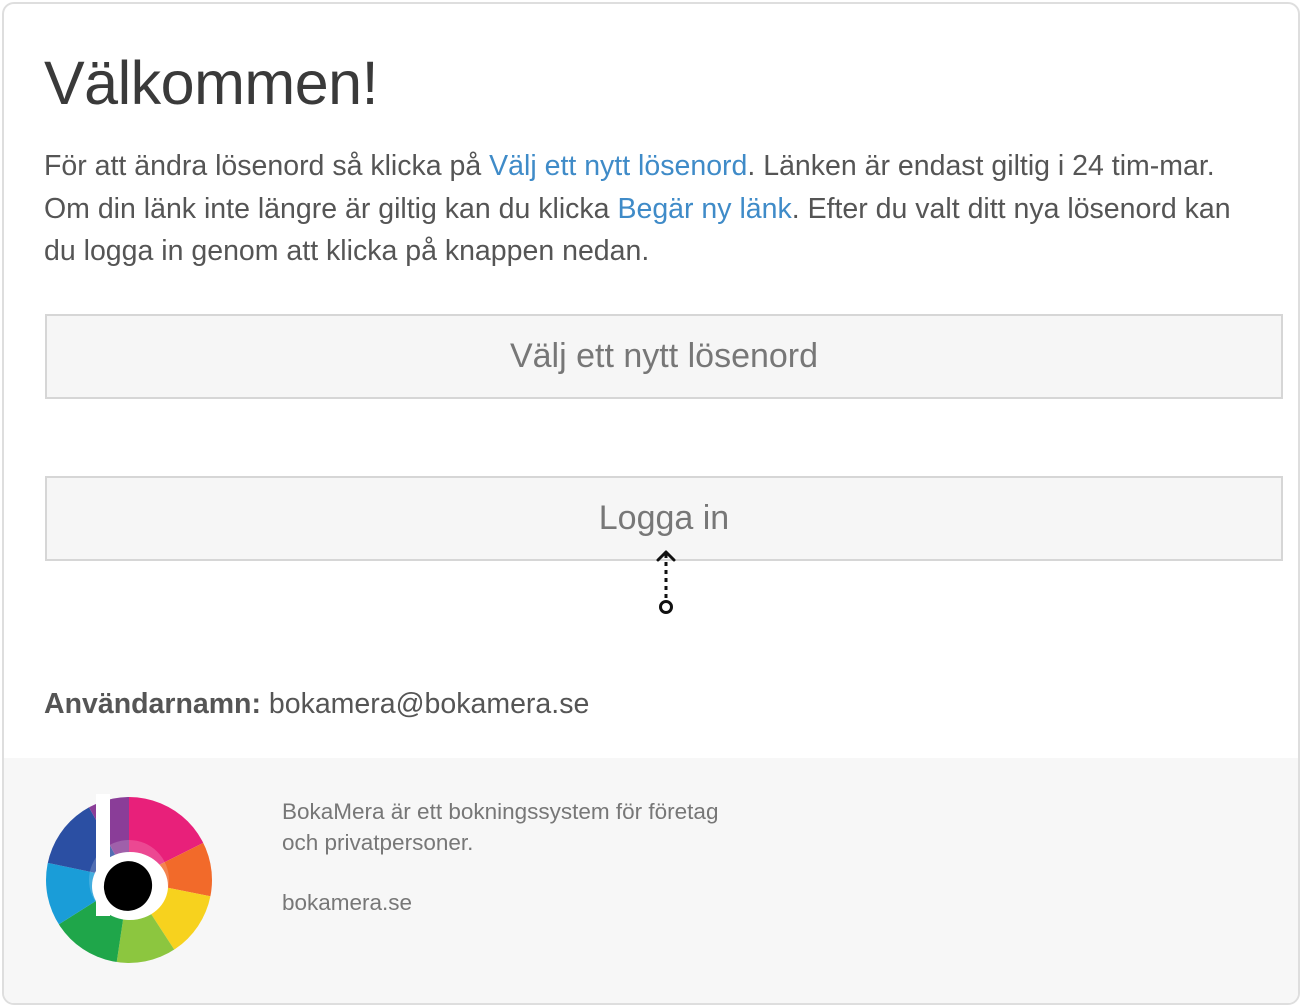  I want to click on footer-website-link: bokamera.se, so click(347, 902).